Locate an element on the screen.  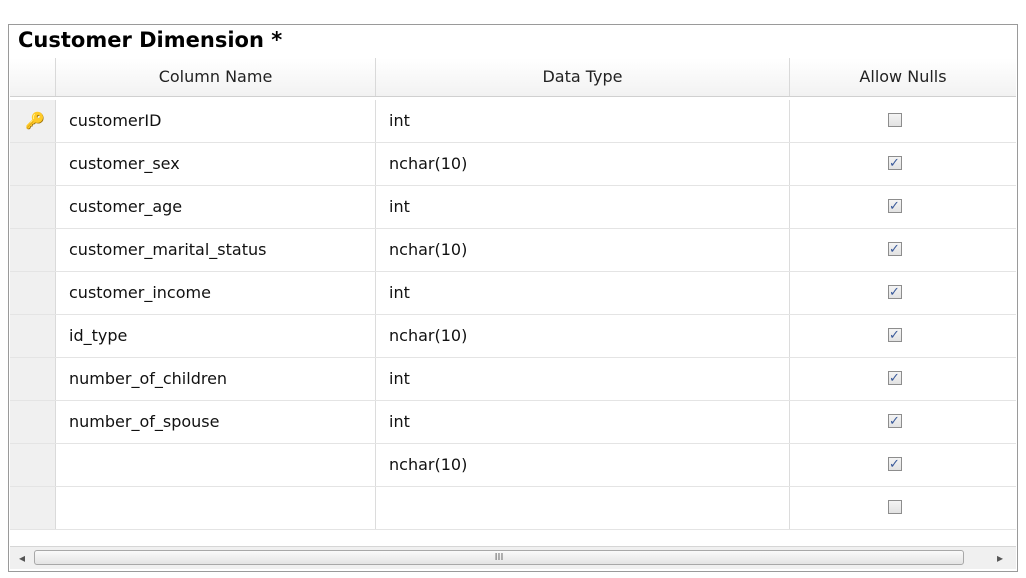
table-row is located at coordinates (513, 508).